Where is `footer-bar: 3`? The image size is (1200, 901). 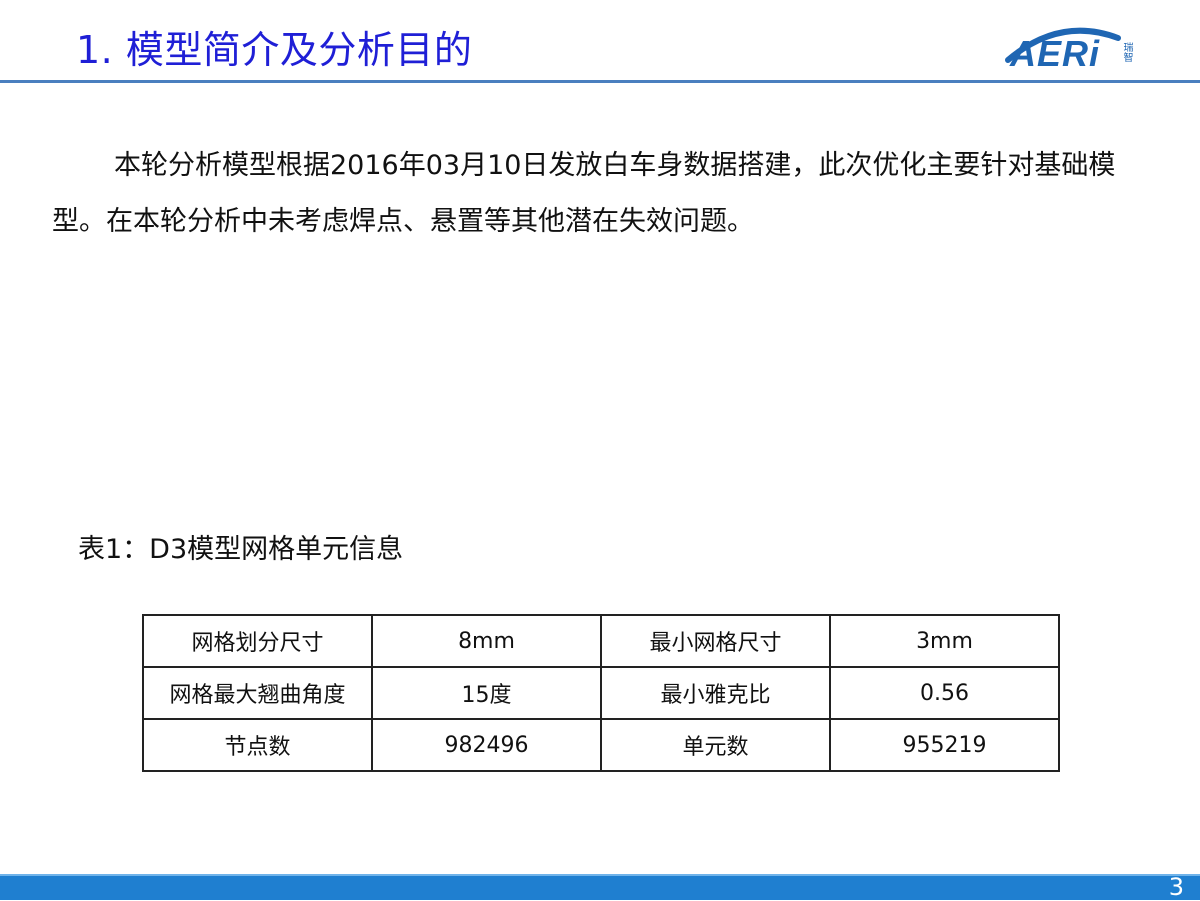 footer-bar: 3 is located at coordinates (600, 887).